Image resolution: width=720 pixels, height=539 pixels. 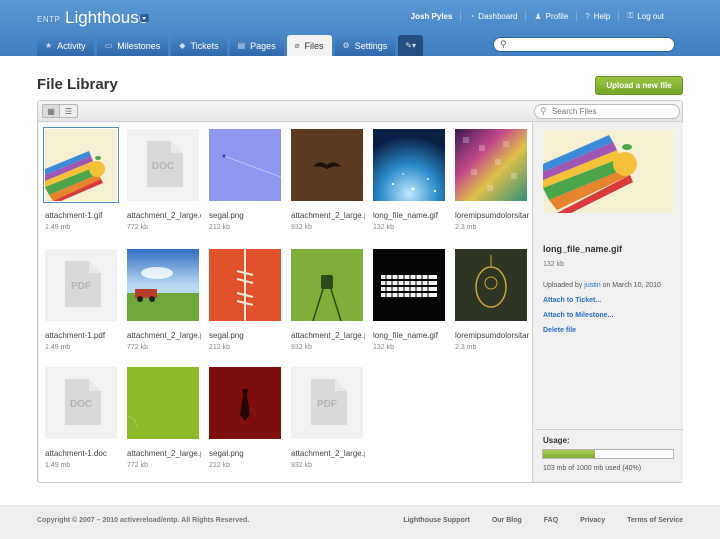 I want to click on file-item: DOC attachment_2_large.doc 772 kb, so click(x=165, y=180).